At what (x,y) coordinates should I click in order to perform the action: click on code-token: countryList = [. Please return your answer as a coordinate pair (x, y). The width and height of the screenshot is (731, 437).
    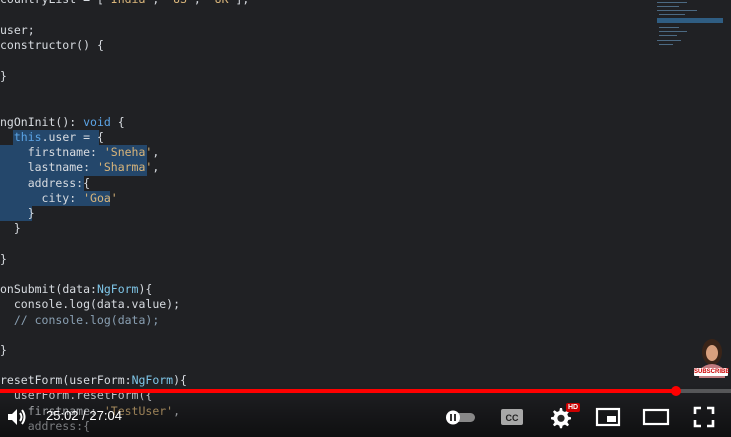
    Looking at the image, I should click on (52, 3).